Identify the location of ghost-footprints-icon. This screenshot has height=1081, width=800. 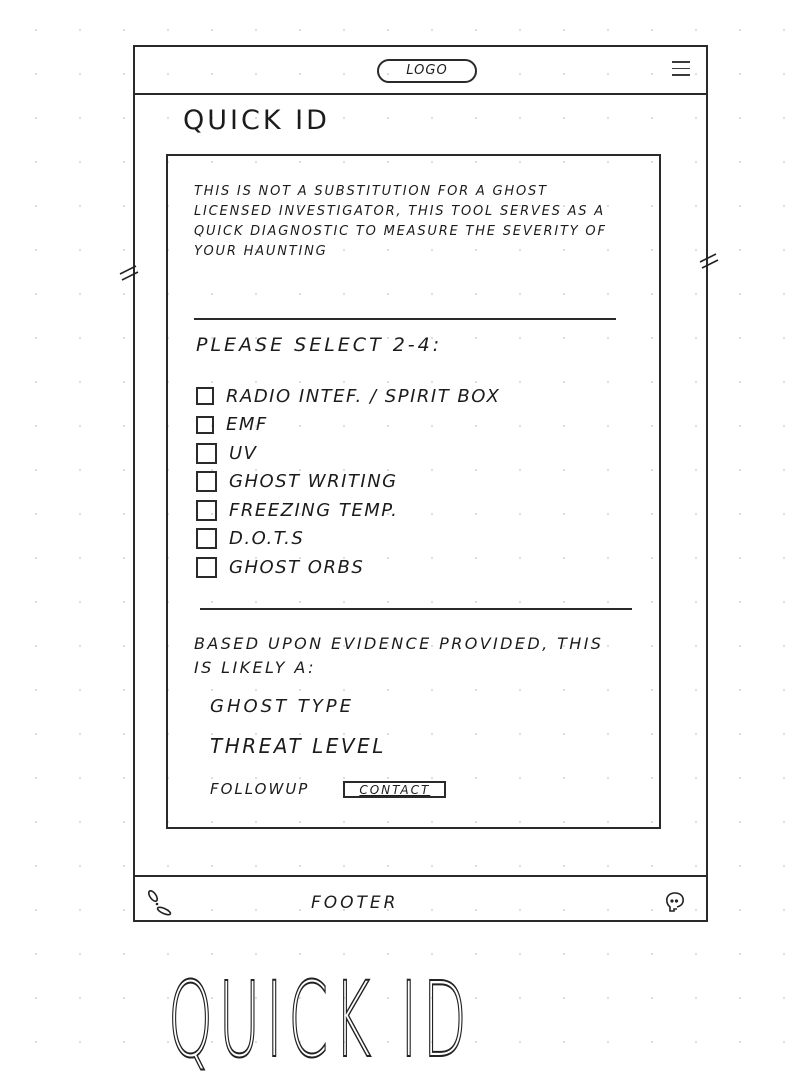
(159, 902).